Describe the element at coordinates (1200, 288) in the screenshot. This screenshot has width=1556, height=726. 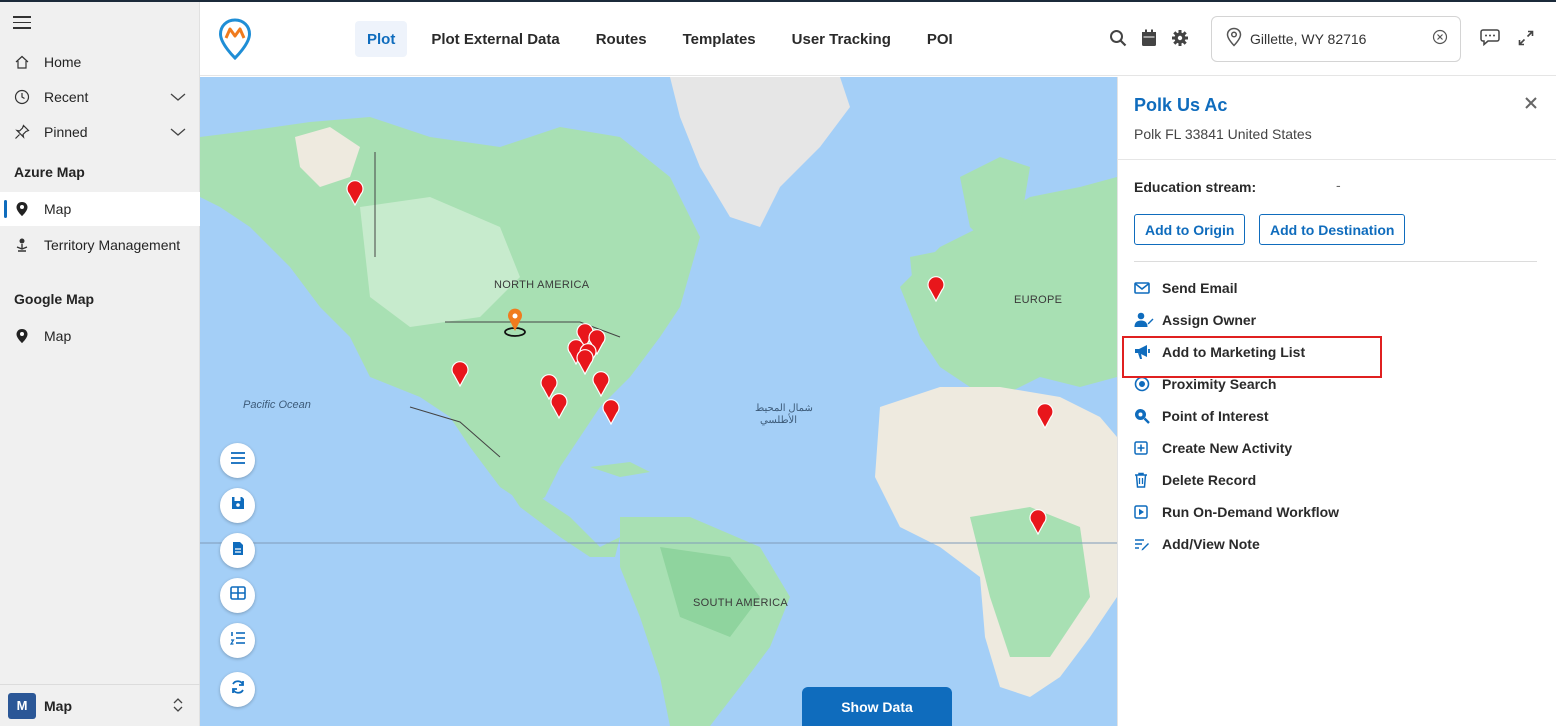
I see `action-label: Send Email` at that location.